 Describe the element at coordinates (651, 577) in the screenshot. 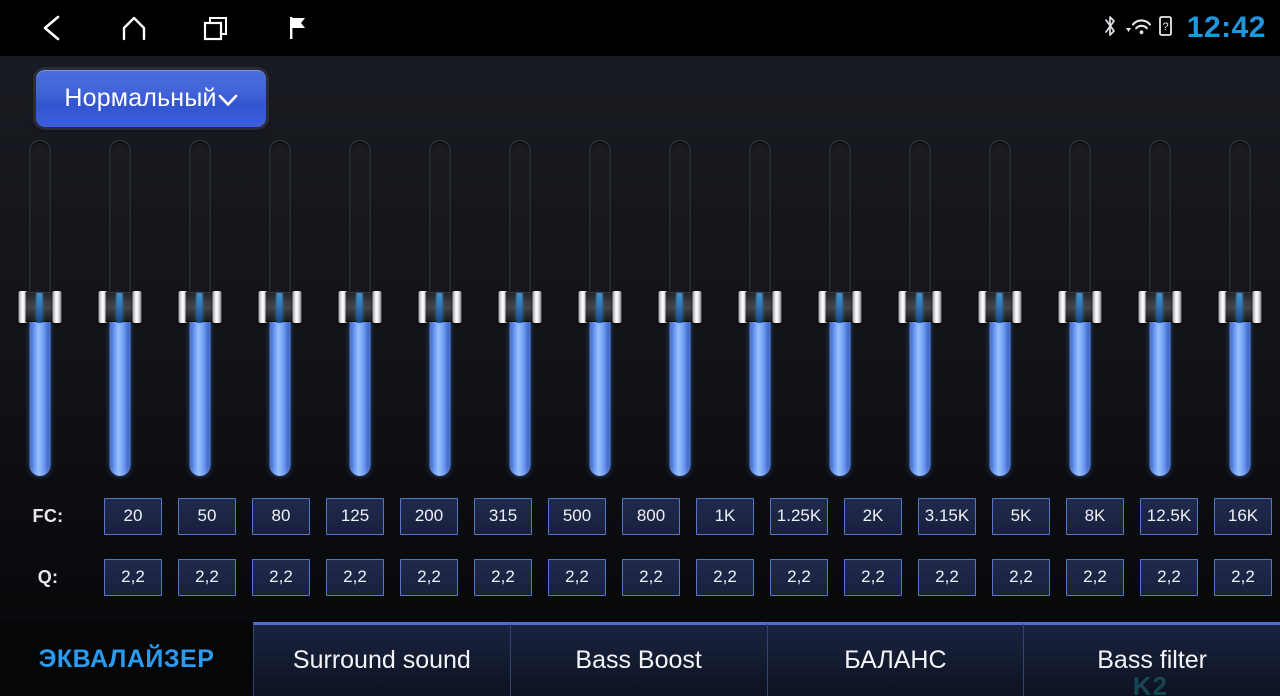

I see `q-value-button-8: 2,2` at that location.